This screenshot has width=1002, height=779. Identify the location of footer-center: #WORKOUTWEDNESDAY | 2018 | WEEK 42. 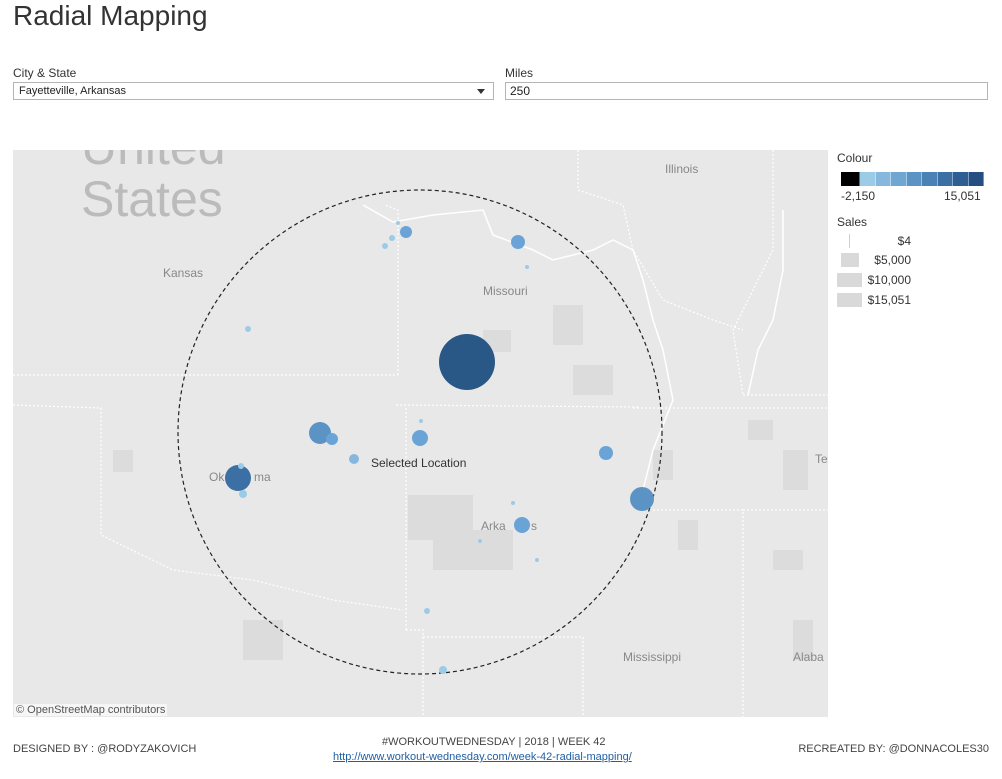
(494, 742).